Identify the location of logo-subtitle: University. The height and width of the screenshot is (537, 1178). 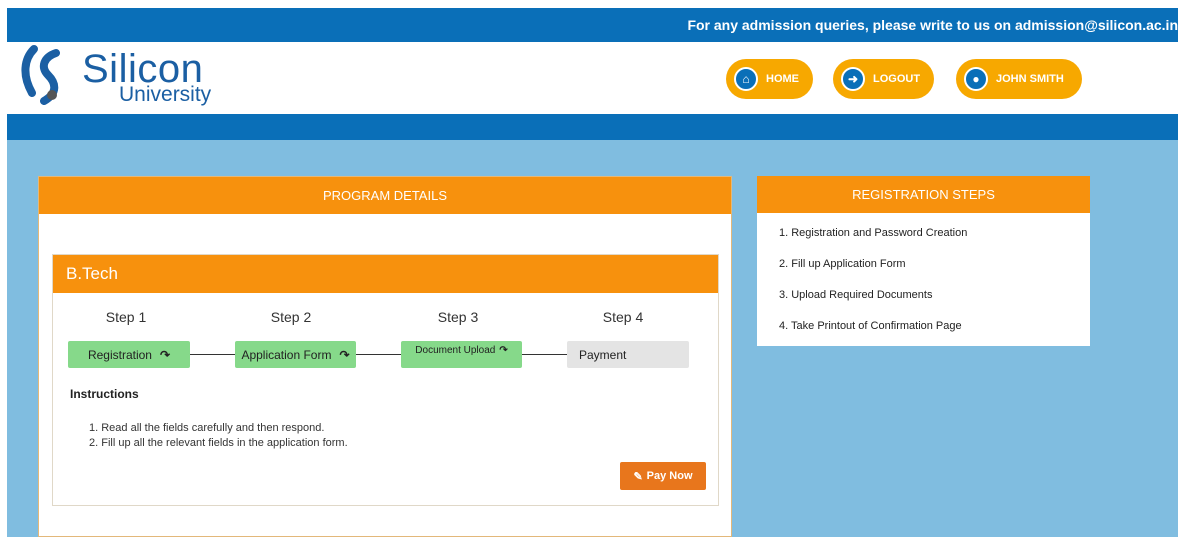
(165, 94).